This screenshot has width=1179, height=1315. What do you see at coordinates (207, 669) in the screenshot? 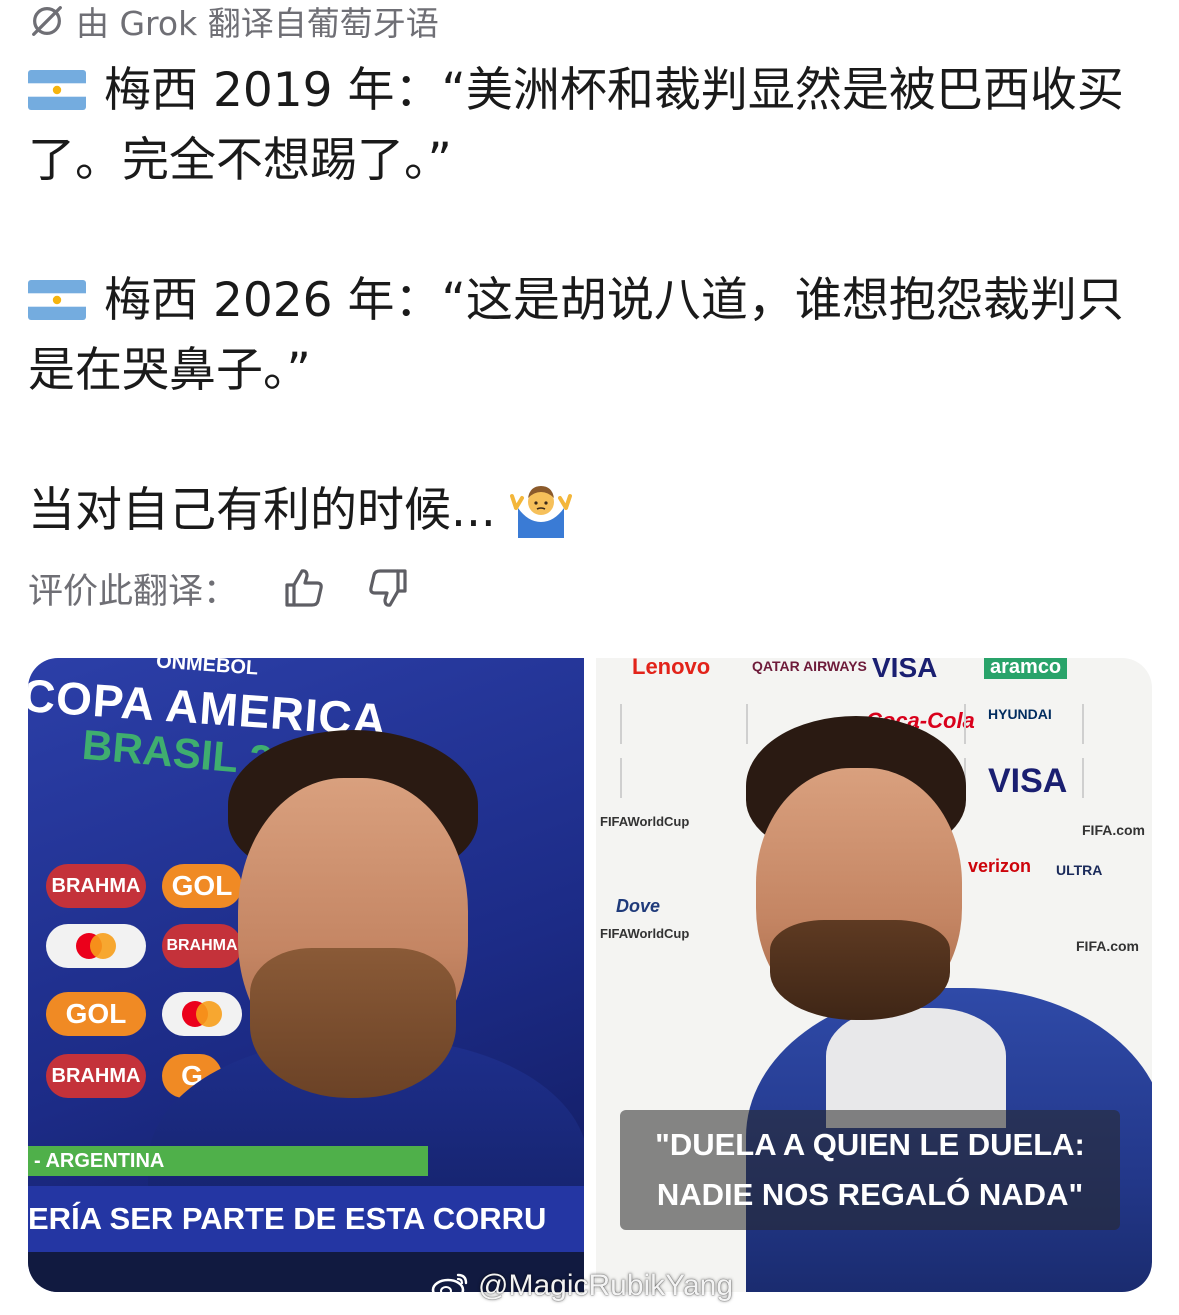
I see `conmebol-text: ONMEBOL` at bounding box center [207, 669].